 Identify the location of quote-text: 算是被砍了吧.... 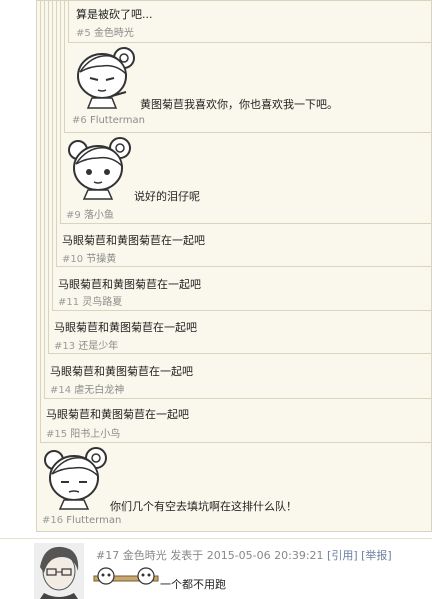
(114, 14).